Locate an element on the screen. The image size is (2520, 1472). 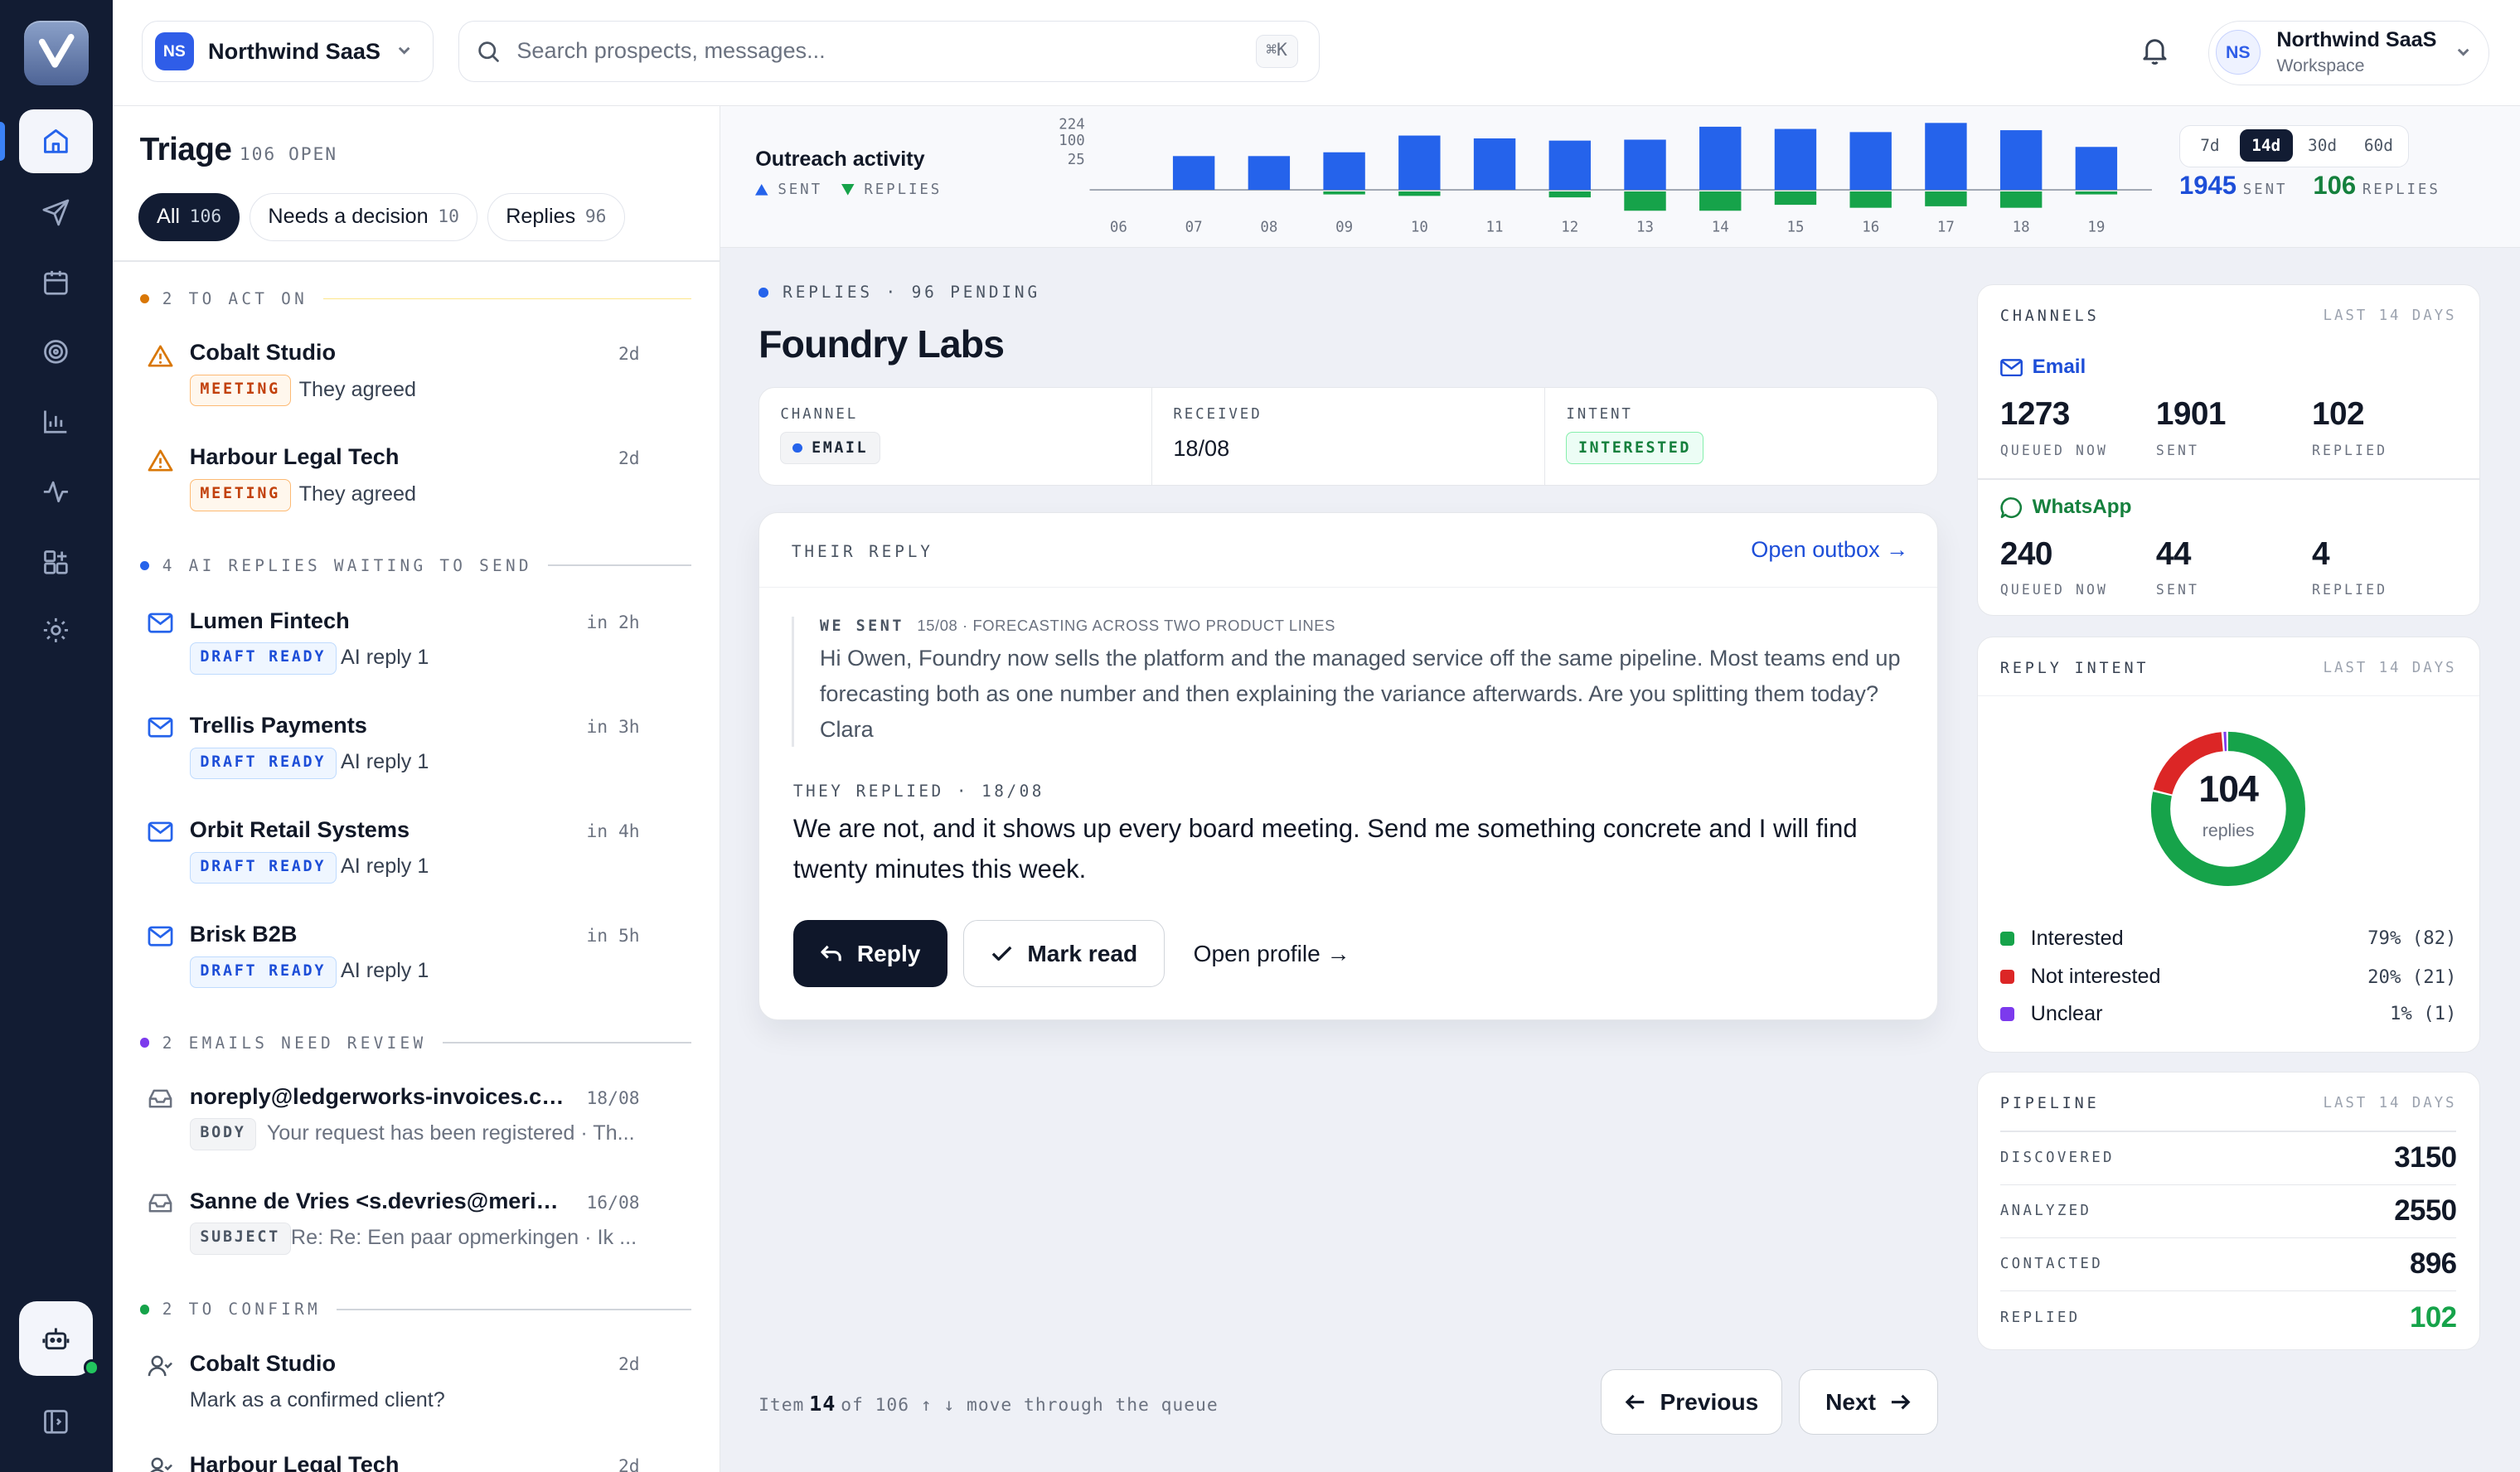
ai-assistant-button is located at coordinates (59, 1338).